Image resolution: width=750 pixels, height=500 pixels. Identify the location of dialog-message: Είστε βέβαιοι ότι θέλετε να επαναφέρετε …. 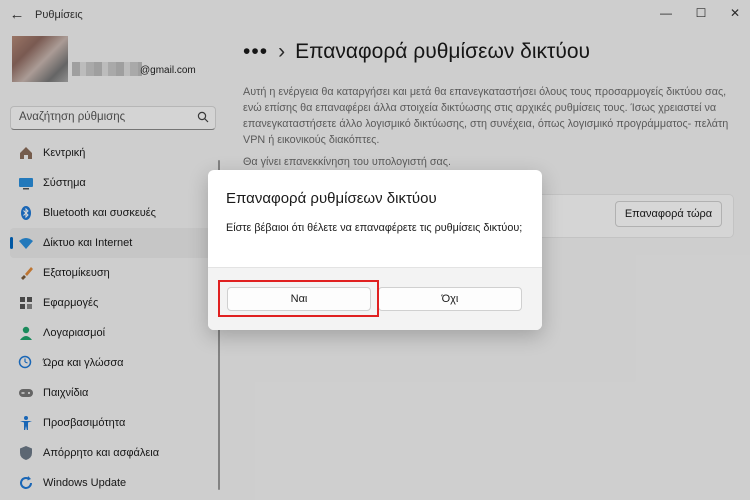
(374, 228).